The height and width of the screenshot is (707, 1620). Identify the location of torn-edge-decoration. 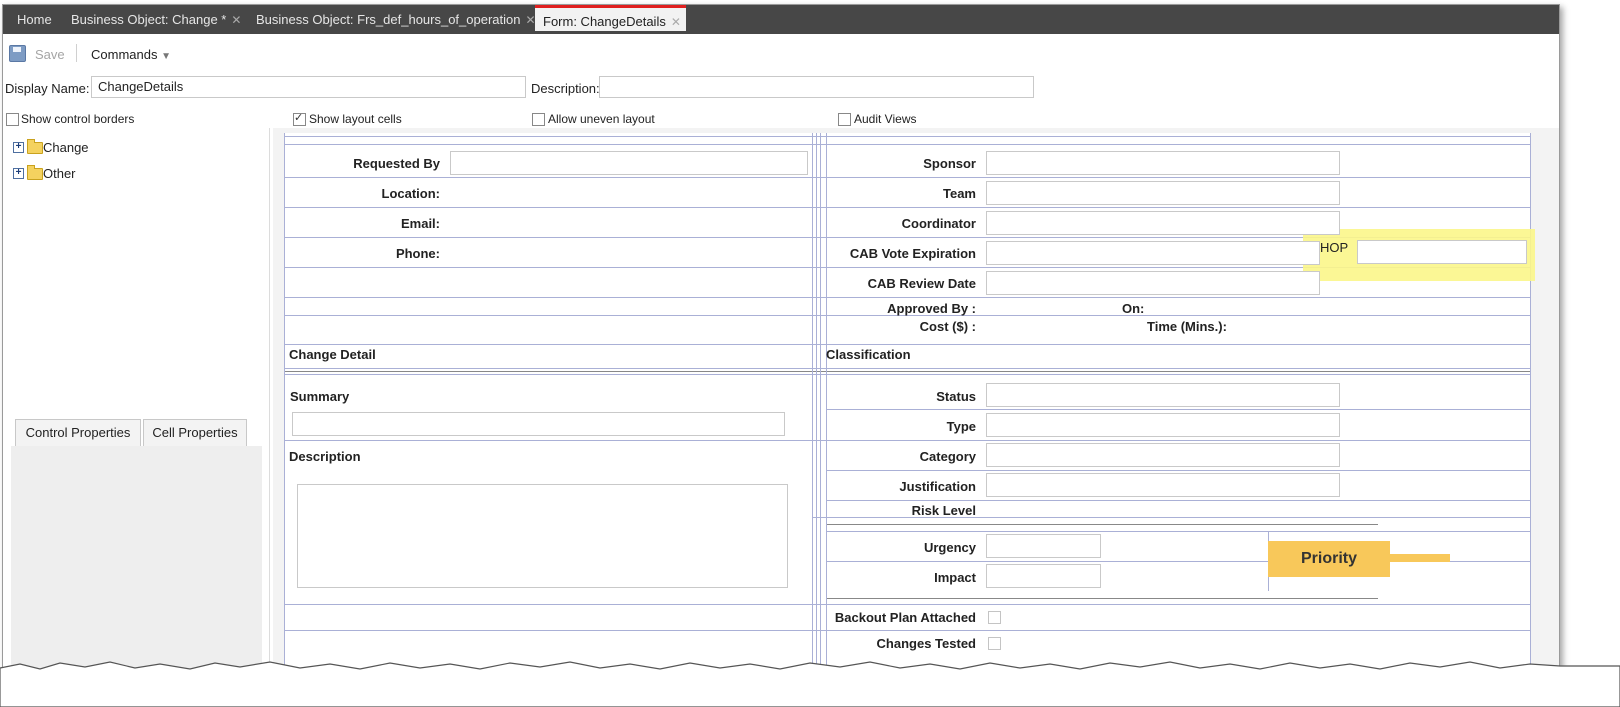
(810, 684).